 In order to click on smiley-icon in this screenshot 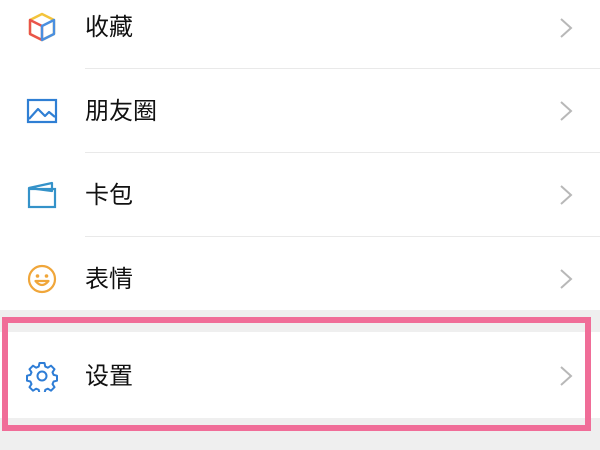, I will do `click(42, 279)`.